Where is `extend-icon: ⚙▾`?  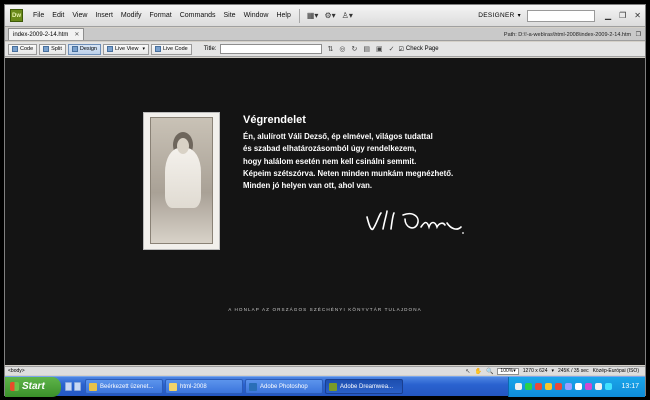
extend-icon: ⚙▾ is located at coordinates (329, 15).